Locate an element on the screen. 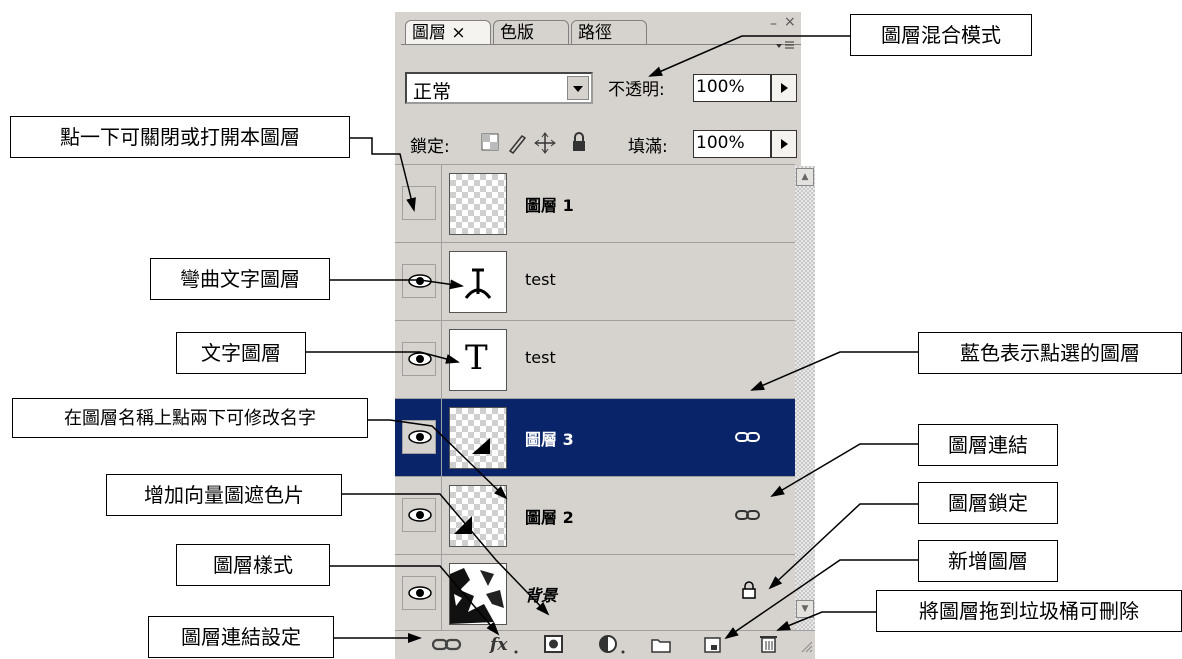 The image size is (1182, 659). arrow-vector-mask is located at coordinates (446, 554).